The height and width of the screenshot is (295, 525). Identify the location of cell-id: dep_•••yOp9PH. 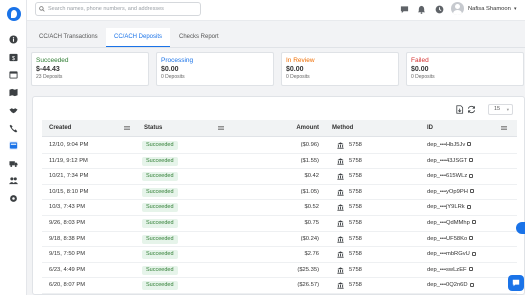
(450, 192).